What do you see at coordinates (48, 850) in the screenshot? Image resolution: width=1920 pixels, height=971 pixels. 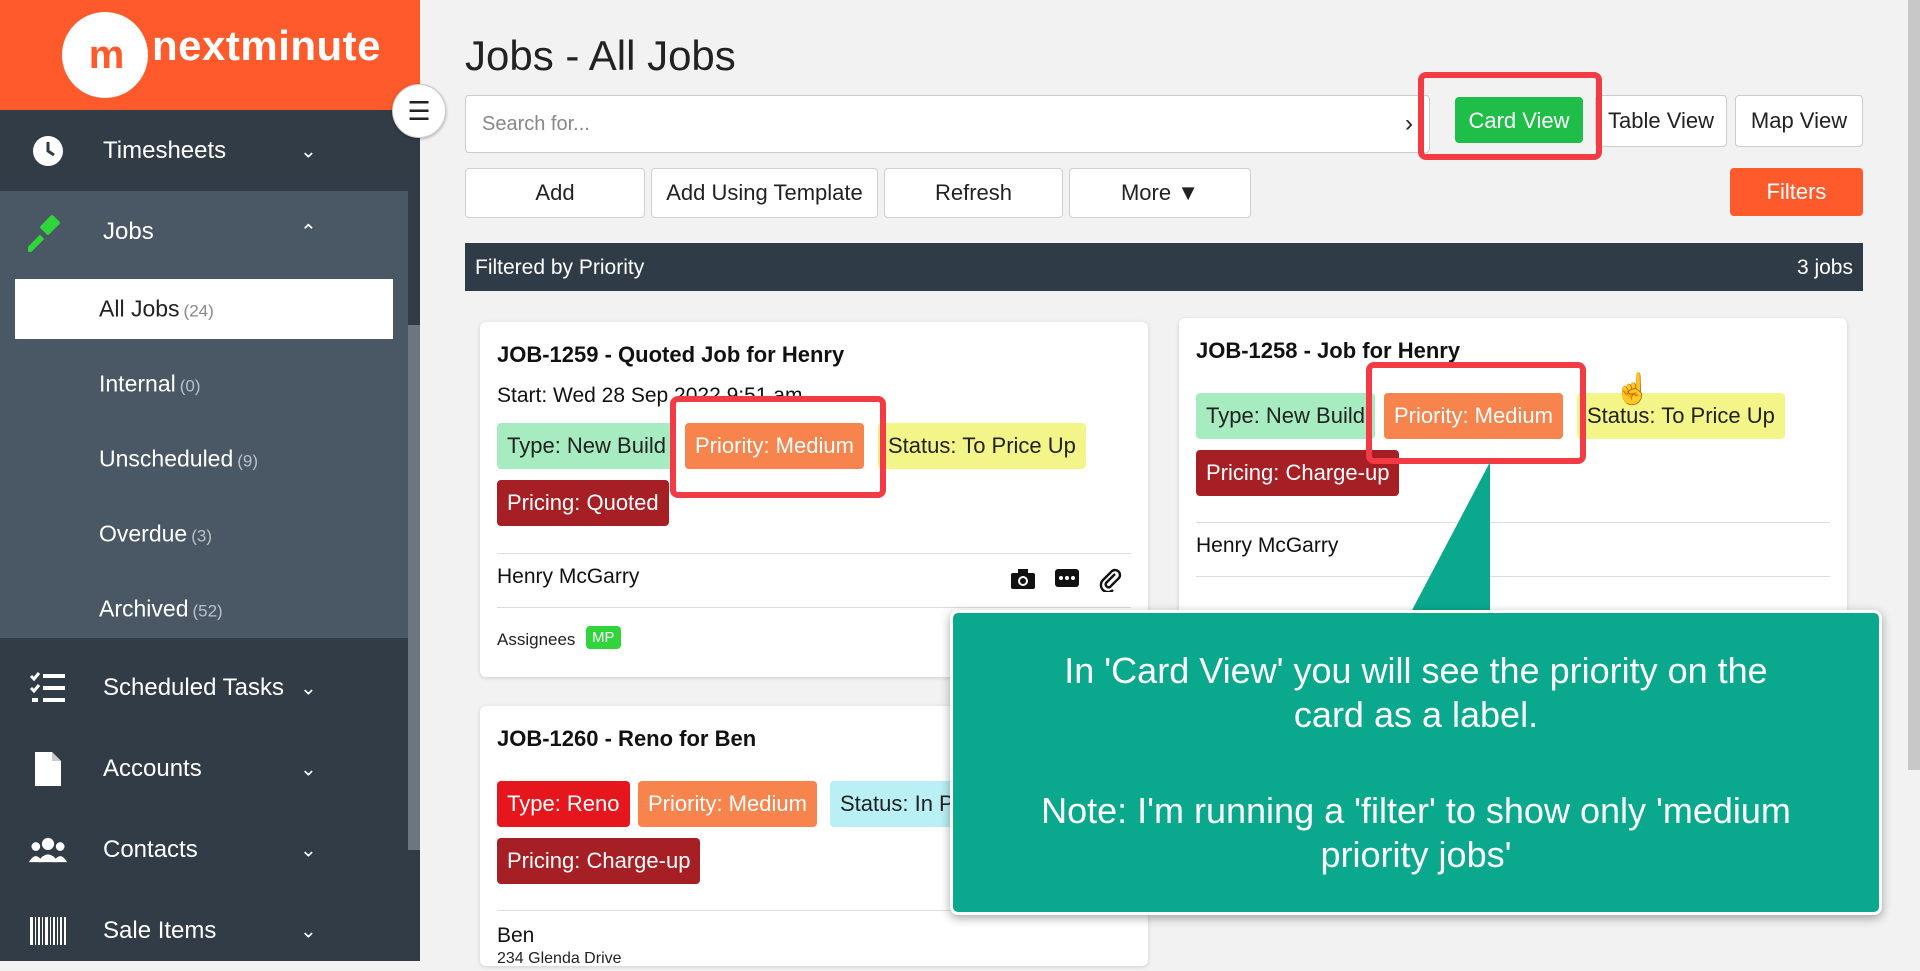 I see `users-icon` at bounding box center [48, 850].